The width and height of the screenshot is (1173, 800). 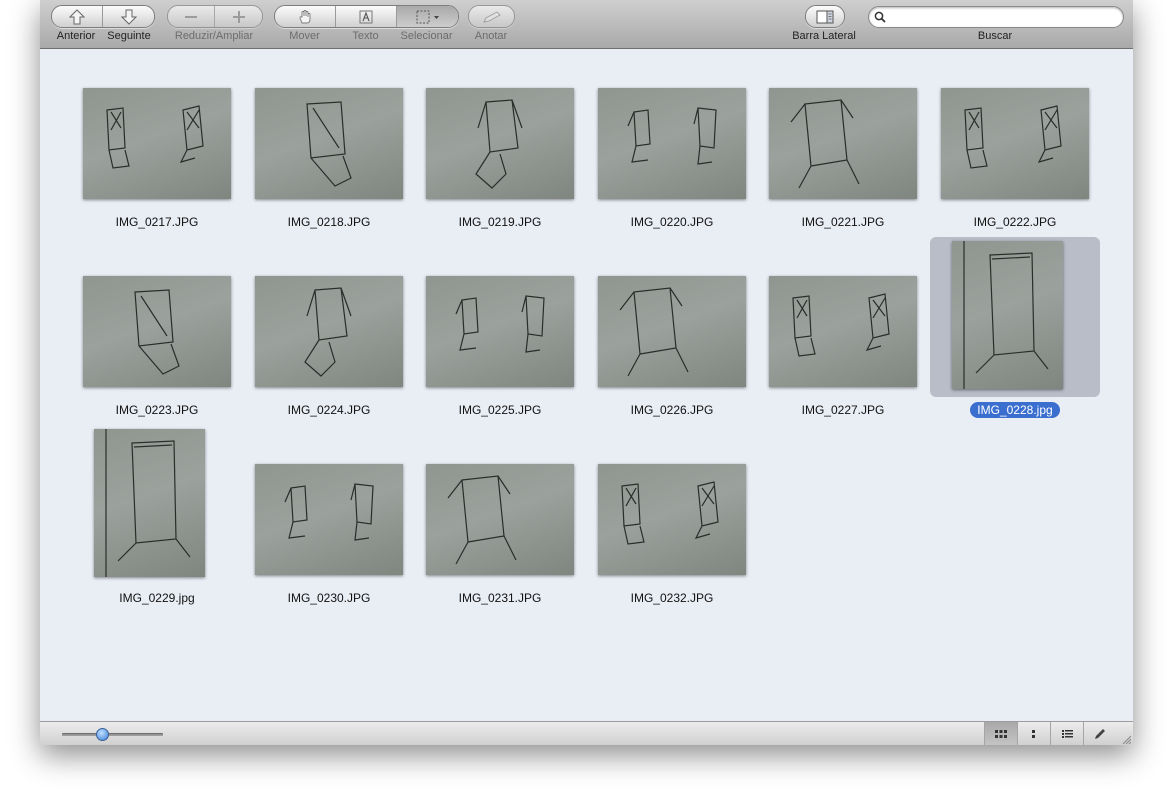 I want to click on thumbnail-filename: IMG_0222.JPG, so click(x=1015, y=222).